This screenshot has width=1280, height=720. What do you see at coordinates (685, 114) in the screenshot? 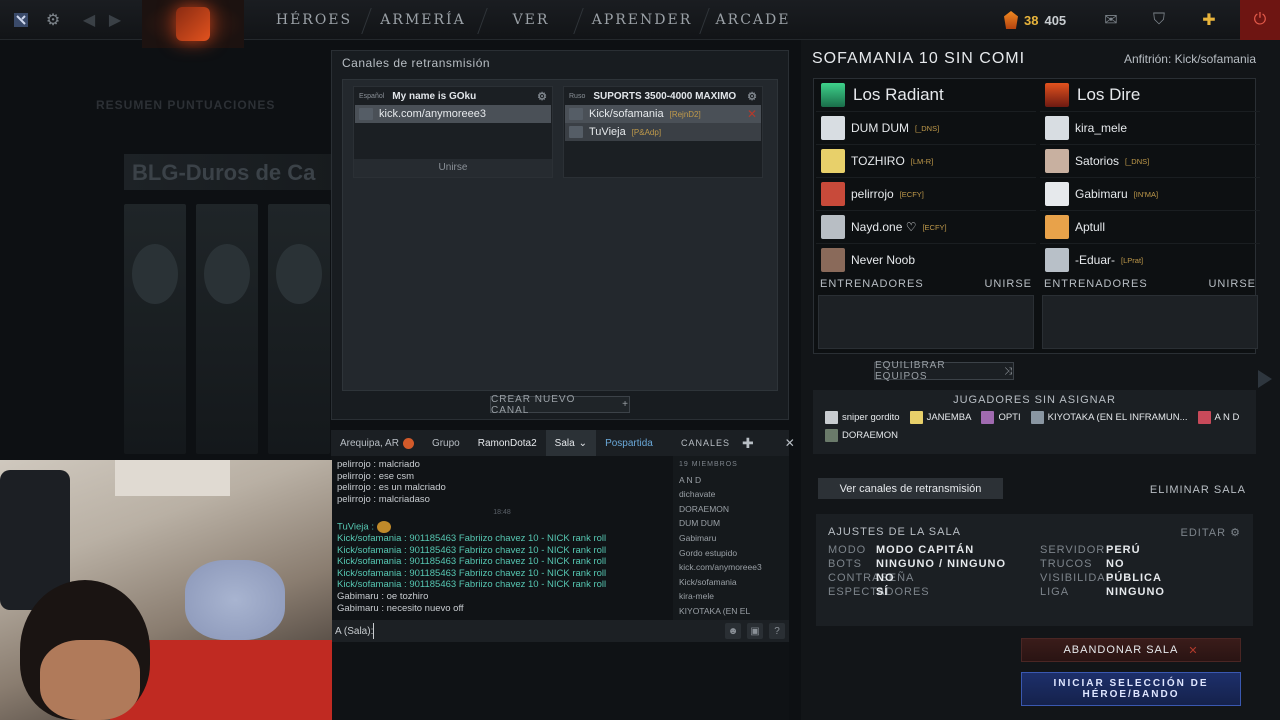
I see `member-tag: [RejnD2]` at bounding box center [685, 114].